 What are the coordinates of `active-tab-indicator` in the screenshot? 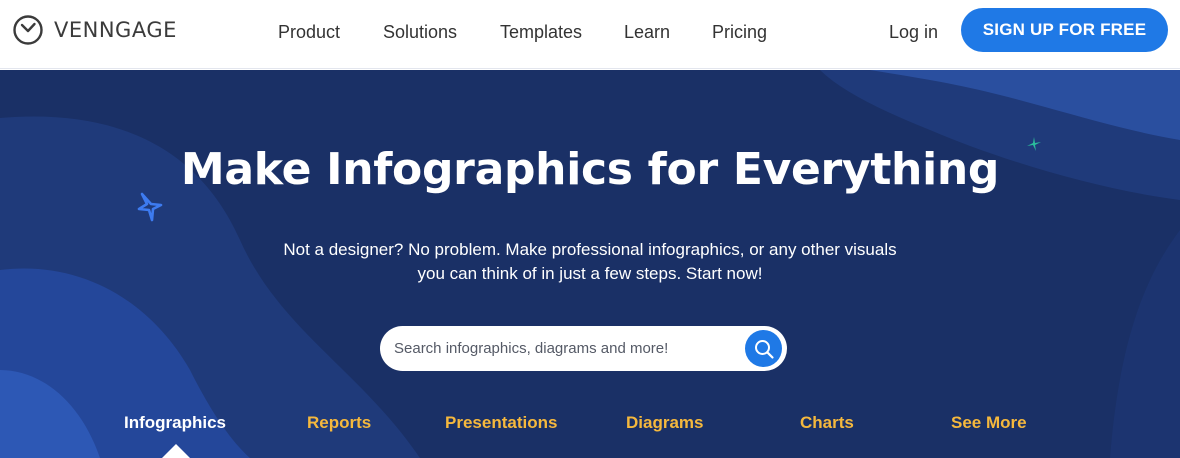 It's located at (176, 451).